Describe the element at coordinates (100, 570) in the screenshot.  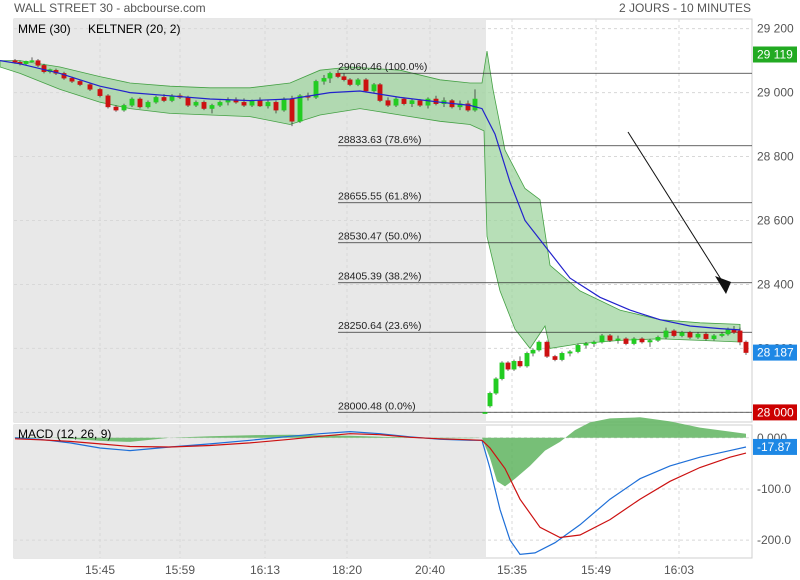
I see `x-tick-label: 15:45` at that location.